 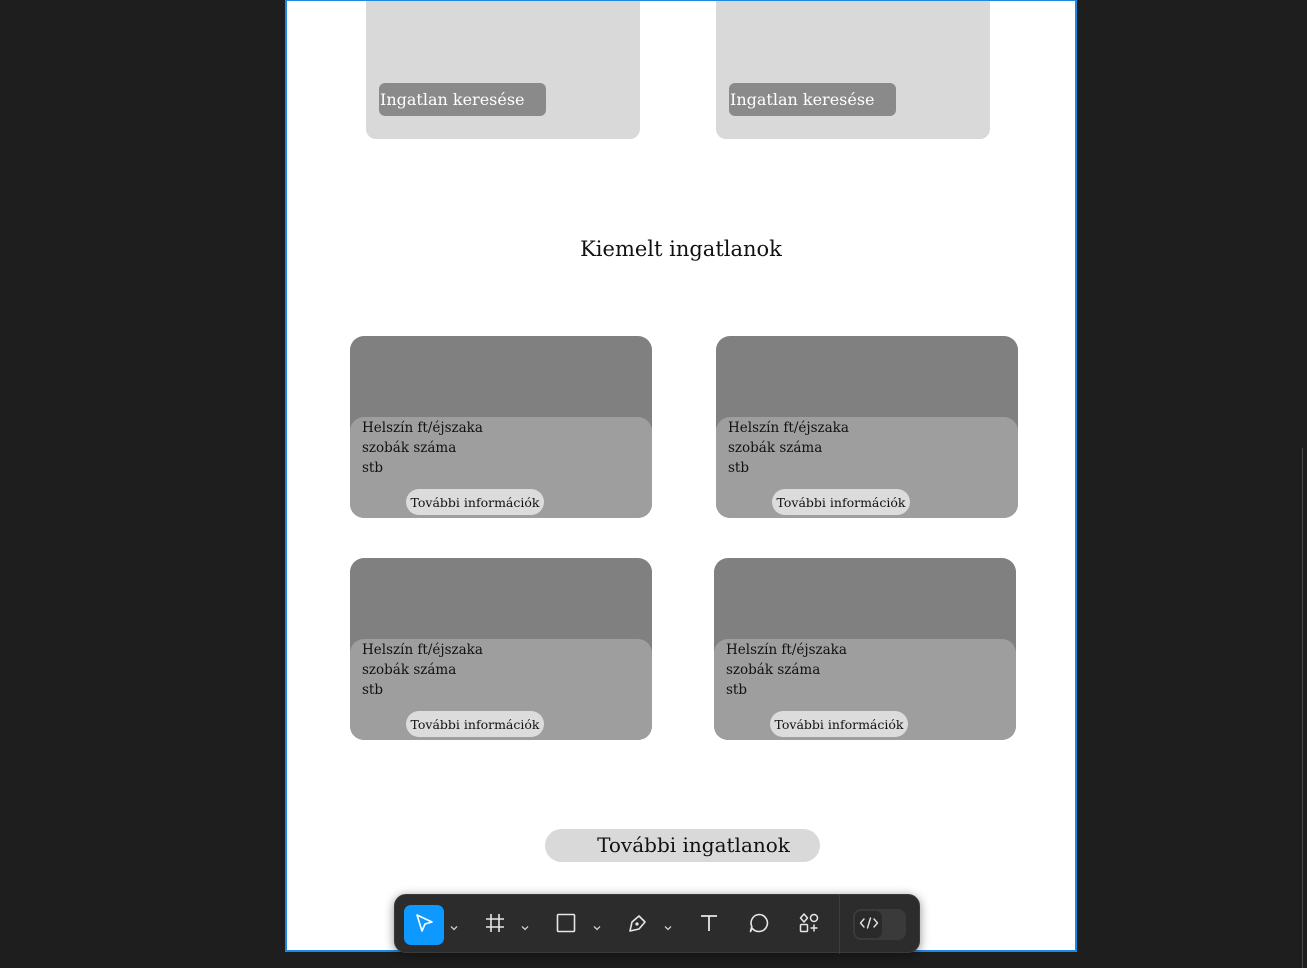 What do you see at coordinates (682, 845) in the screenshot?
I see `more-properties-button: További ingatlanok` at bounding box center [682, 845].